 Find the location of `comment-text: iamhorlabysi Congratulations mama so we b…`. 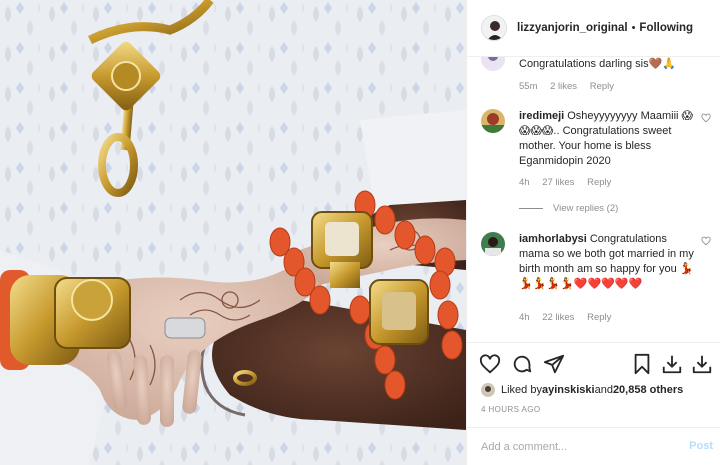

comment-text: iamhorlabysi Congratulations mama so we b… is located at coordinates (608, 262).